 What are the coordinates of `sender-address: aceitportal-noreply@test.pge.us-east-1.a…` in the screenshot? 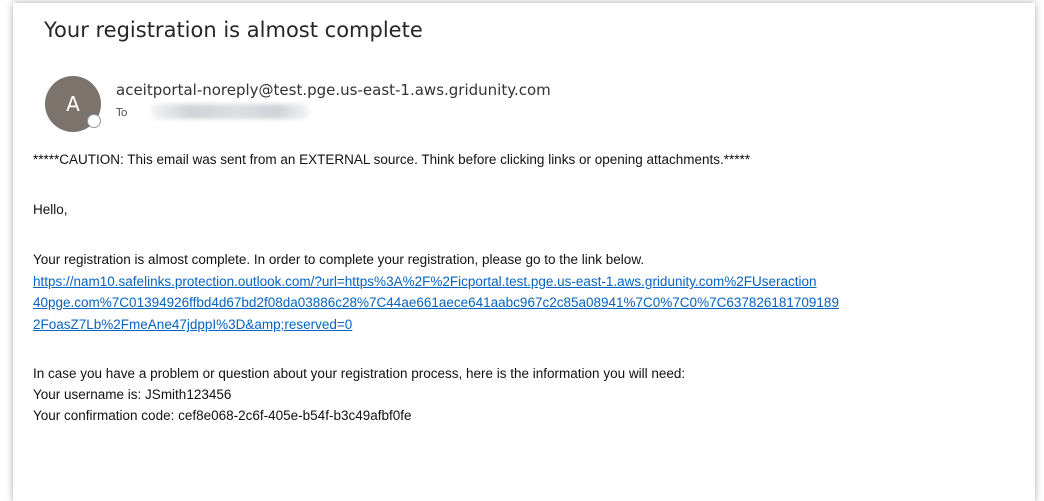 It's located at (333, 90).